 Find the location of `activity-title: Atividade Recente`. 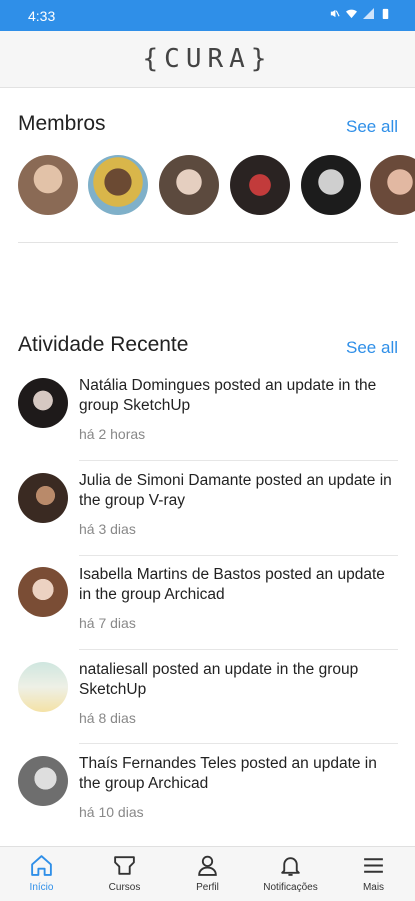

activity-title: Atividade Recente is located at coordinates (103, 344).